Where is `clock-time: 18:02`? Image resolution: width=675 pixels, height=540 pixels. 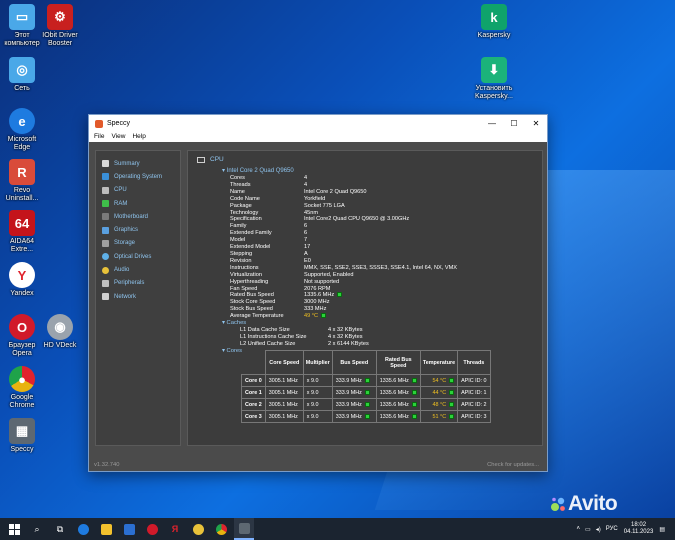 clock-time: 18:02 is located at coordinates (639, 525).